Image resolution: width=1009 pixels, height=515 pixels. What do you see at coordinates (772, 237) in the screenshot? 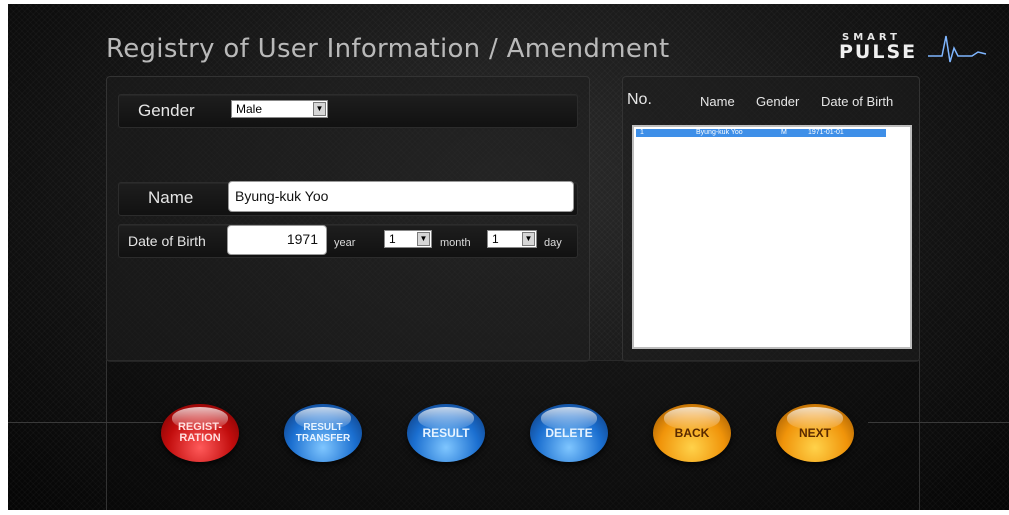
I see `user-list: 1 Byung-kuk Yoo M 1971-01-01` at bounding box center [772, 237].